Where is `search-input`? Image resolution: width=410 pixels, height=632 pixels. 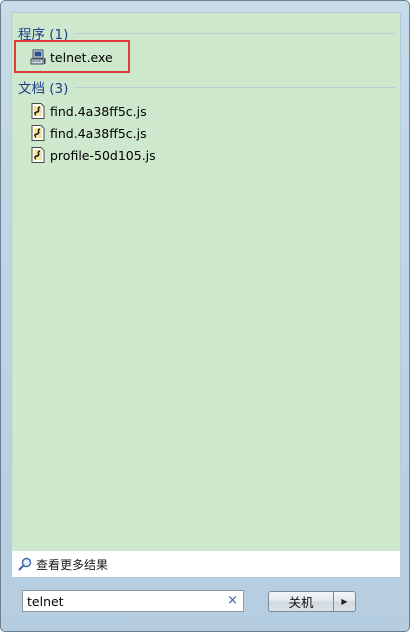
search-input is located at coordinates (122, 601).